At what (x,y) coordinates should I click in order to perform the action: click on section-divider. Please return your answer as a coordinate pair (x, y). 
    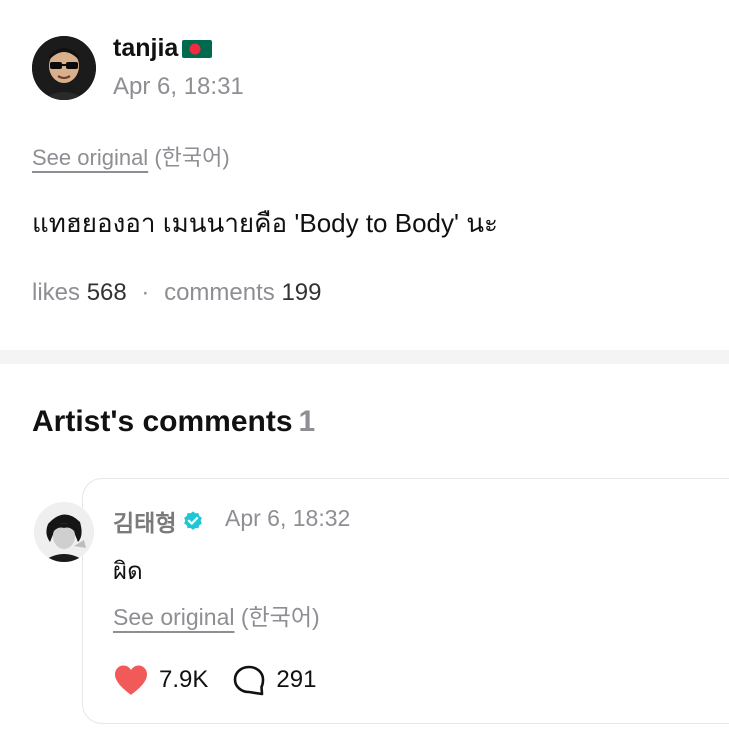
    Looking at the image, I should click on (364, 357).